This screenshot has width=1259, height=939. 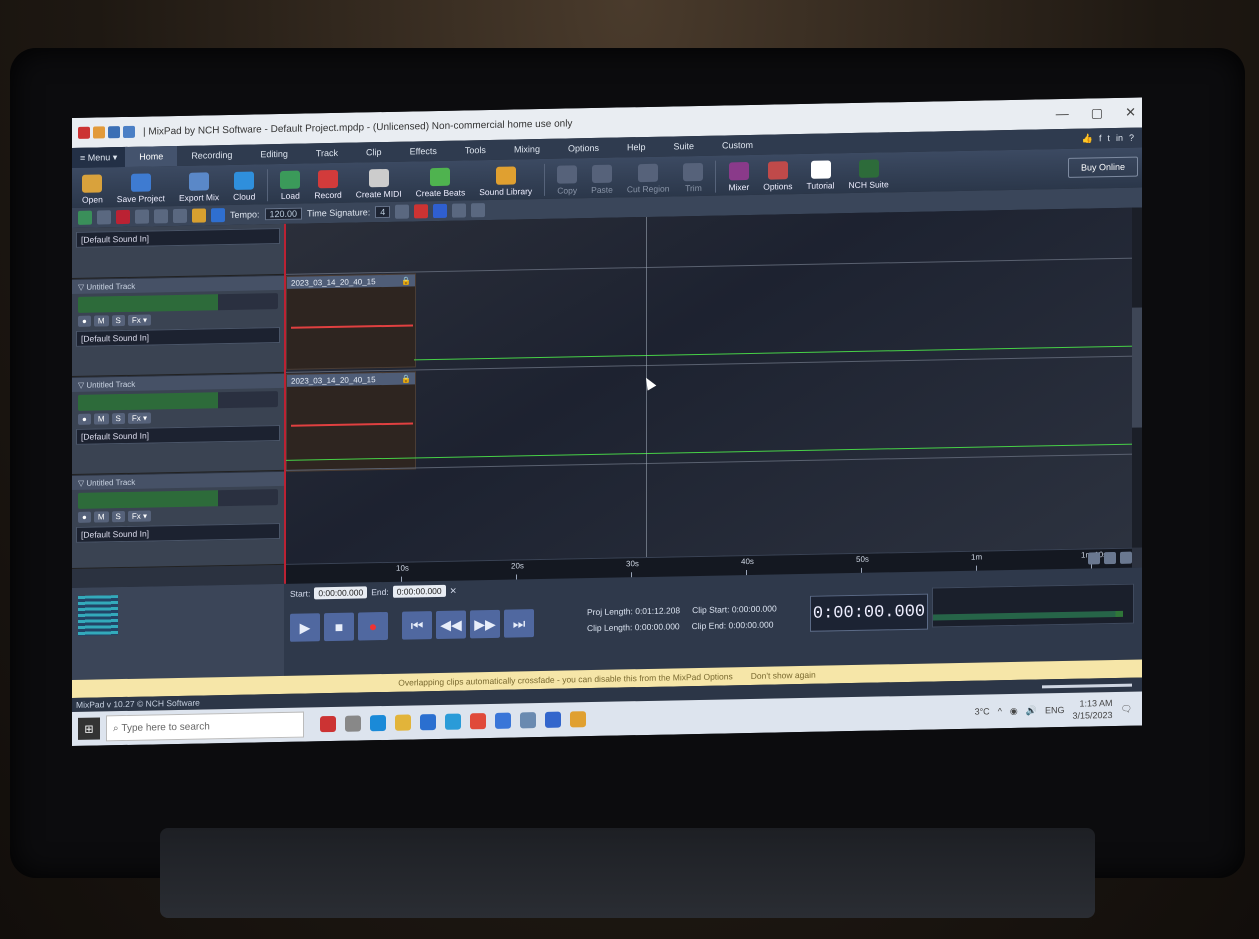 What do you see at coordinates (218, 215) in the screenshot?
I see `grid-icon` at bounding box center [218, 215].